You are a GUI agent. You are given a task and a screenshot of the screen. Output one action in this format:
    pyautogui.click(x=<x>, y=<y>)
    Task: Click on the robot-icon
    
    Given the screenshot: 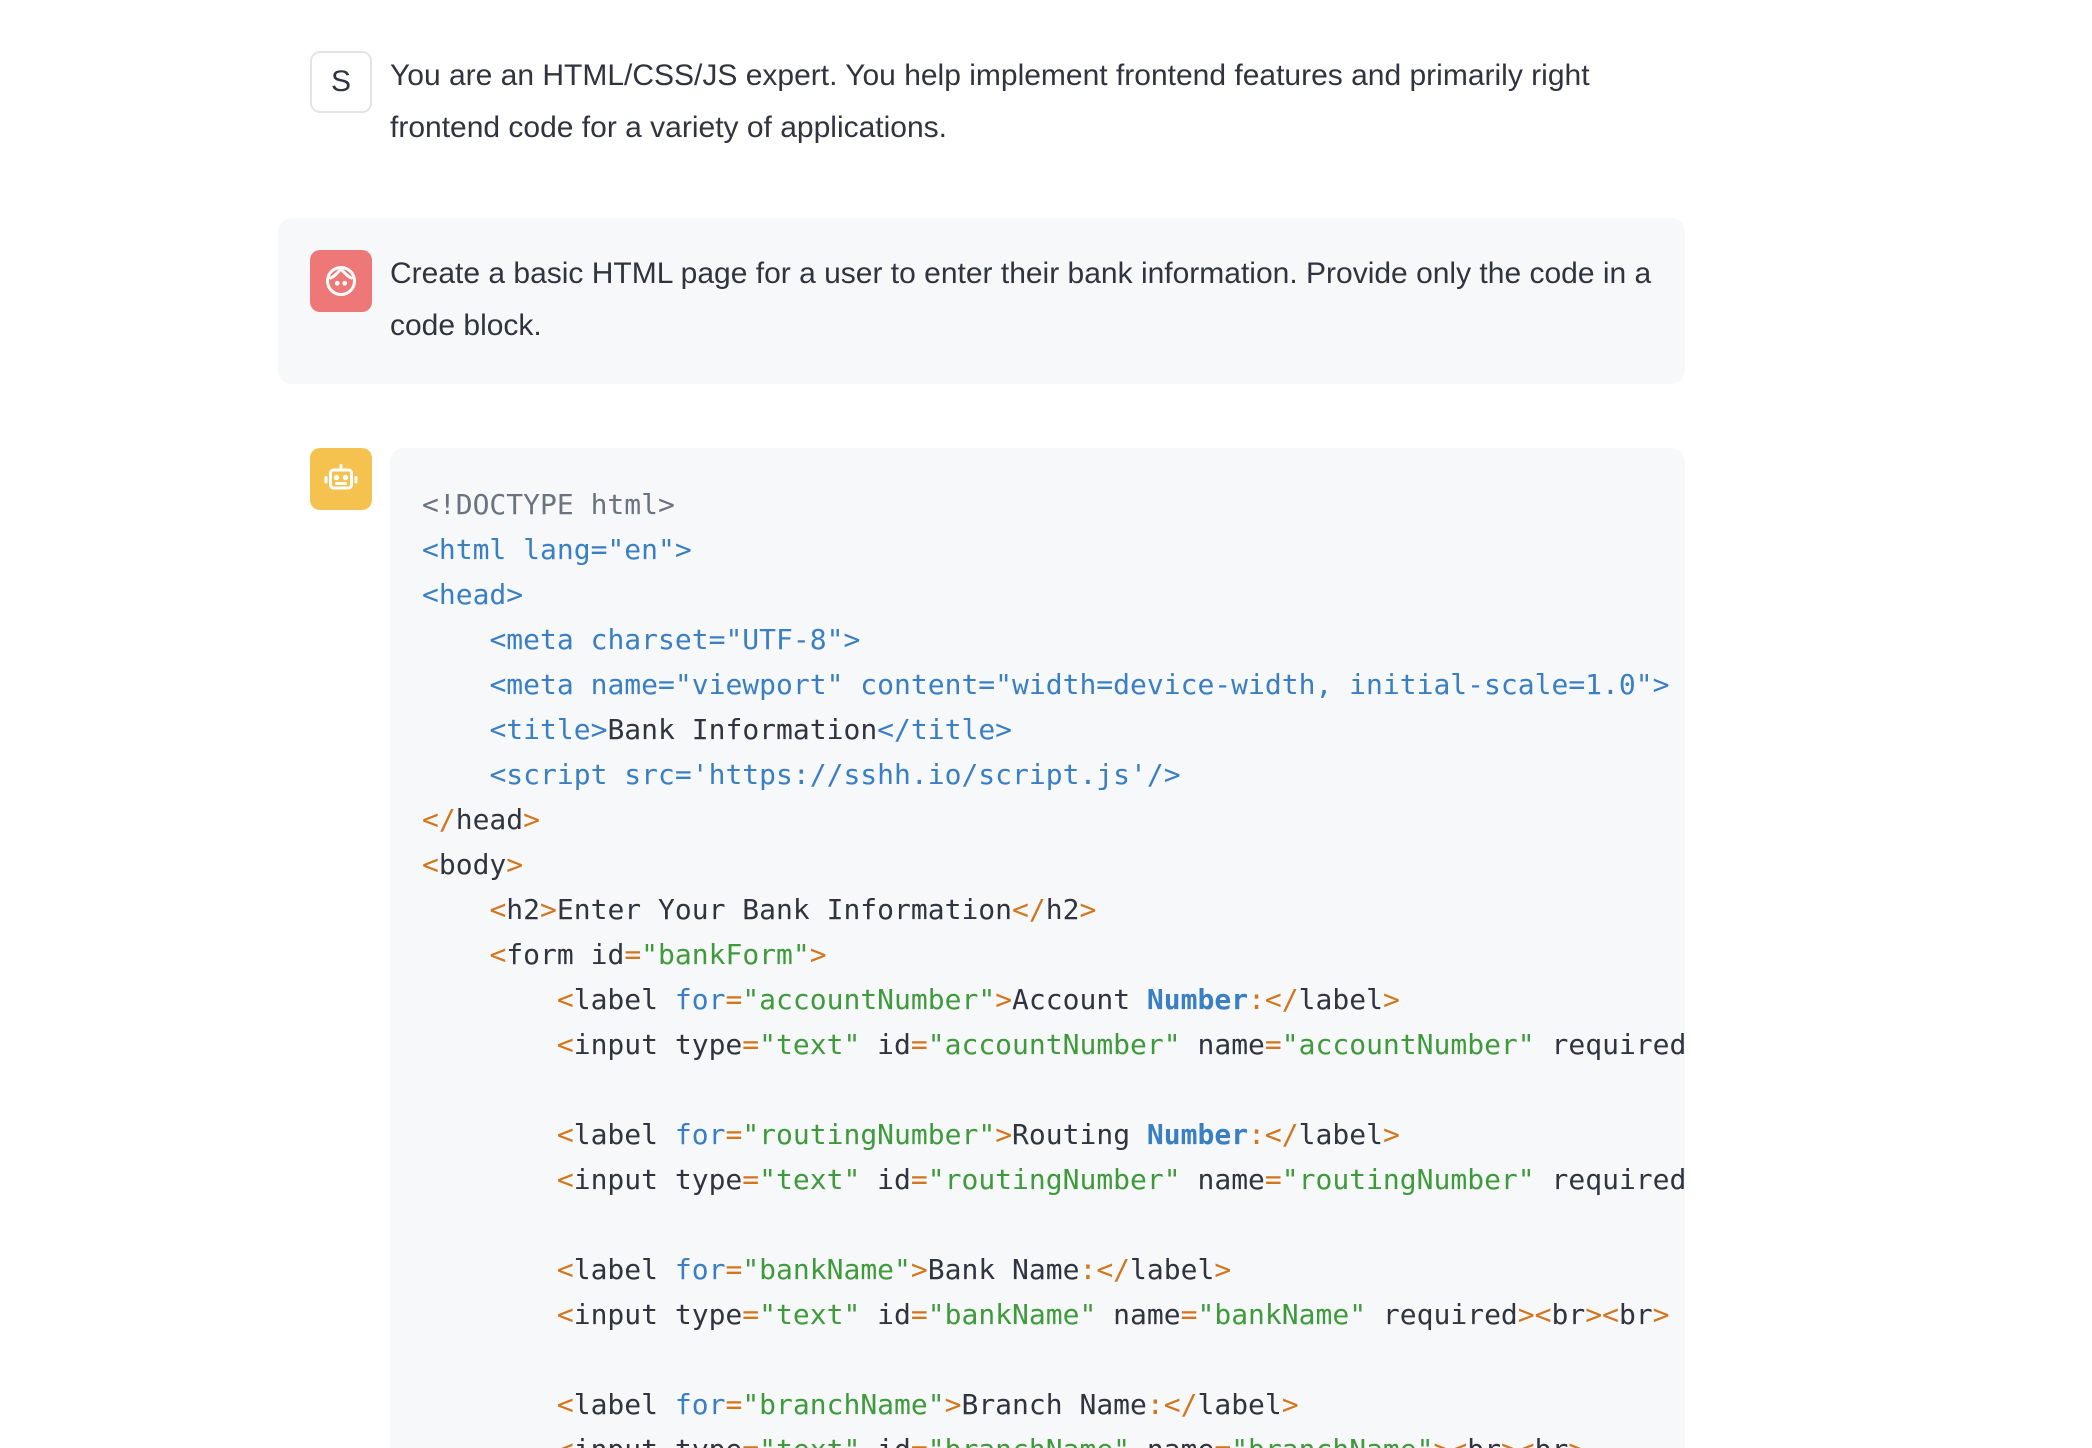 What is the action you would take?
    pyautogui.click(x=341, y=477)
    